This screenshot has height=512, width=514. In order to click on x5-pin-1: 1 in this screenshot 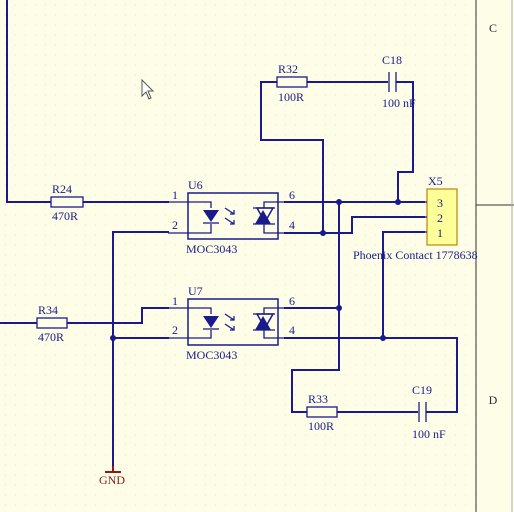, I will do `click(440, 233)`.